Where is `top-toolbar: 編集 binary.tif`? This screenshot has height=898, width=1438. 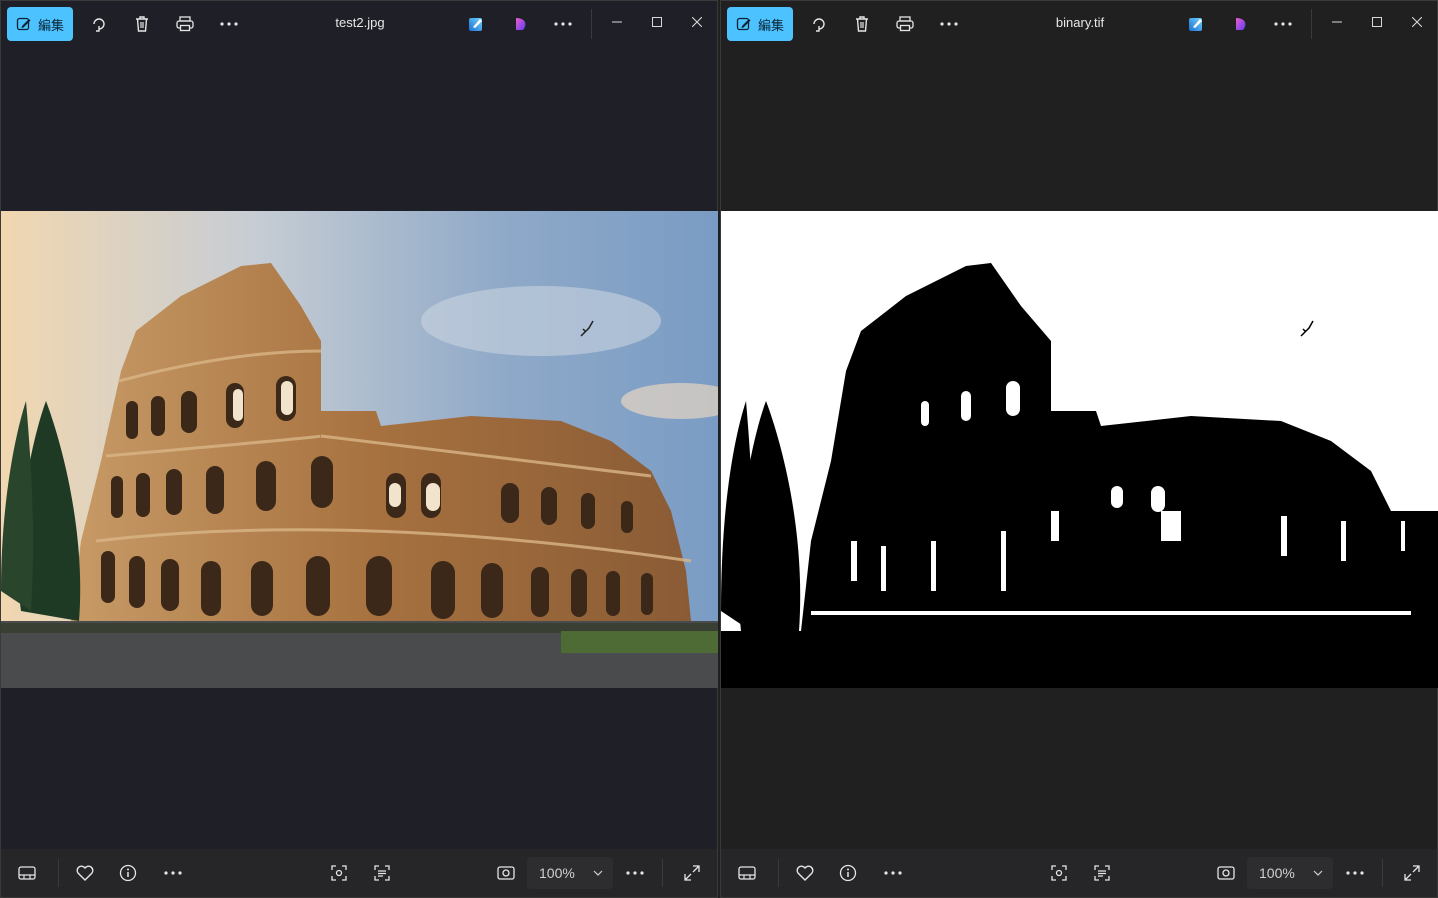 top-toolbar: 編集 binary.tif is located at coordinates (1079, 24).